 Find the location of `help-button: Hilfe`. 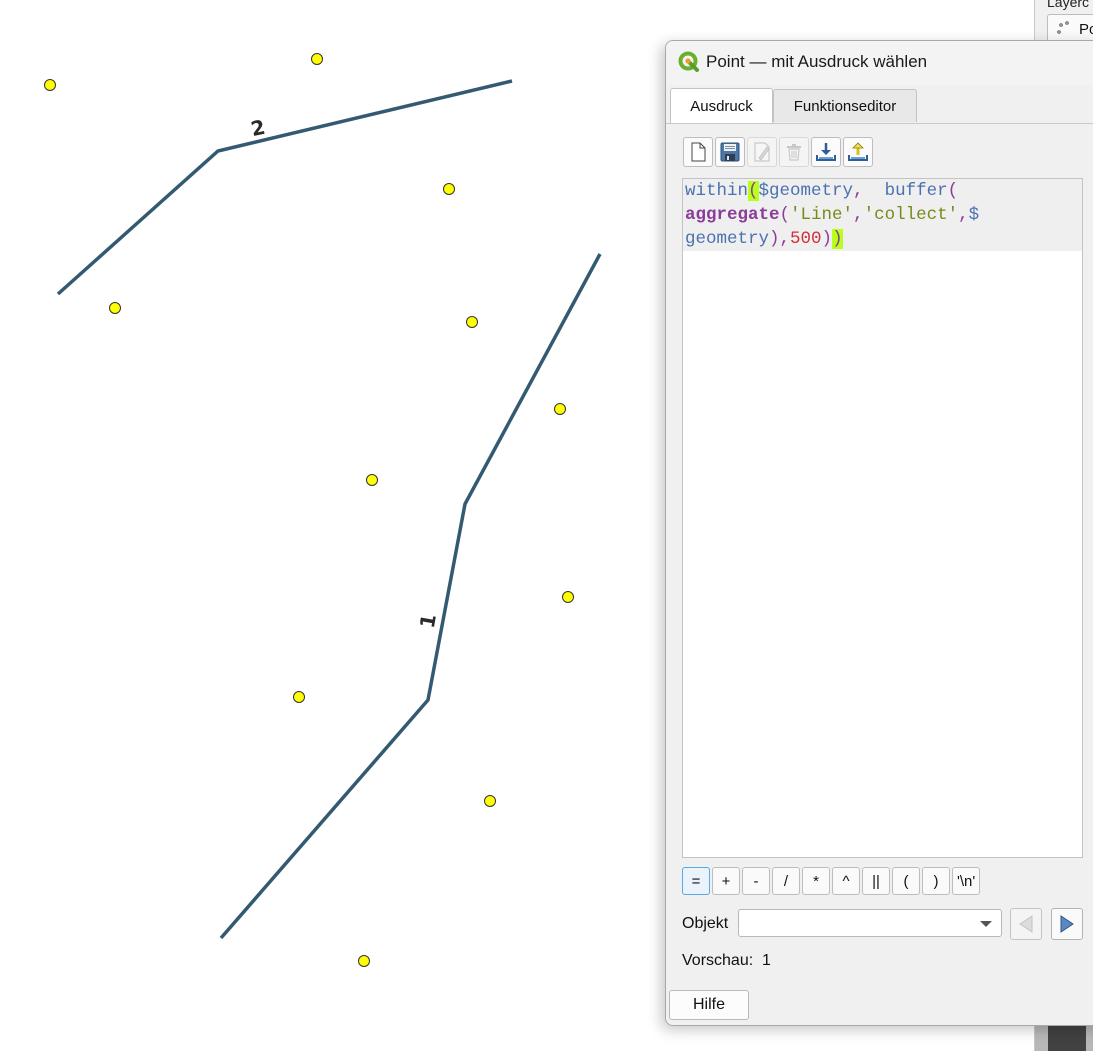

help-button: Hilfe is located at coordinates (709, 1005).